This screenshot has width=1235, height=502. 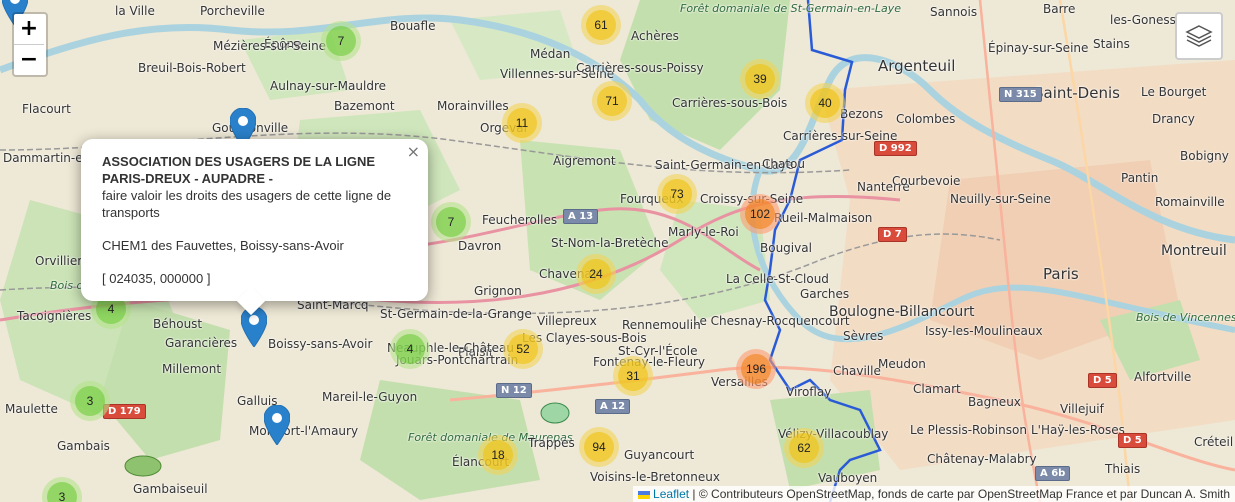 What do you see at coordinates (31, 409) in the screenshot?
I see `place-label: Maulette` at bounding box center [31, 409].